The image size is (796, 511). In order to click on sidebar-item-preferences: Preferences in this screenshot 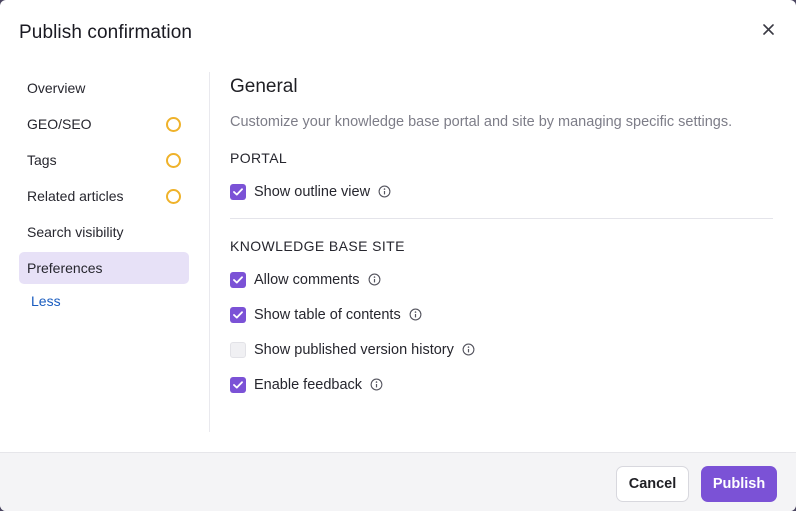, I will do `click(104, 268)`.